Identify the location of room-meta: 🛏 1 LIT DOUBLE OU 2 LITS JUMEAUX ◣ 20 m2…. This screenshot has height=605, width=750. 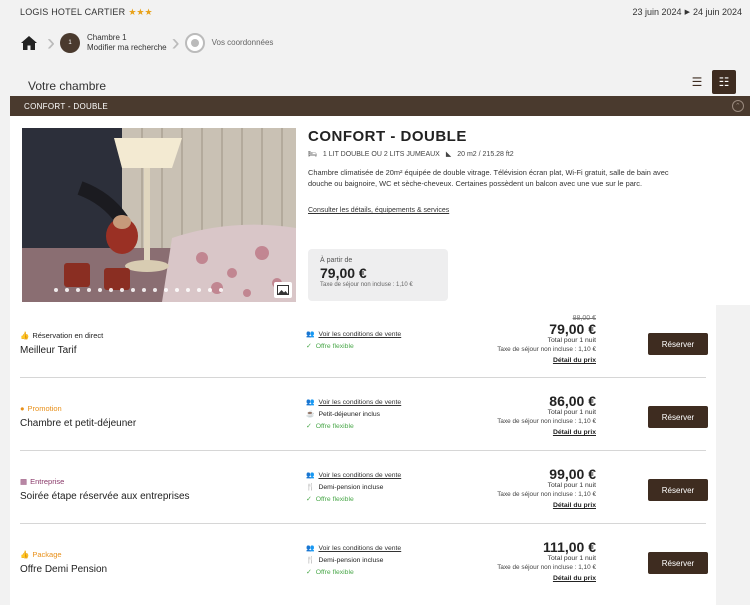
(411, 154).